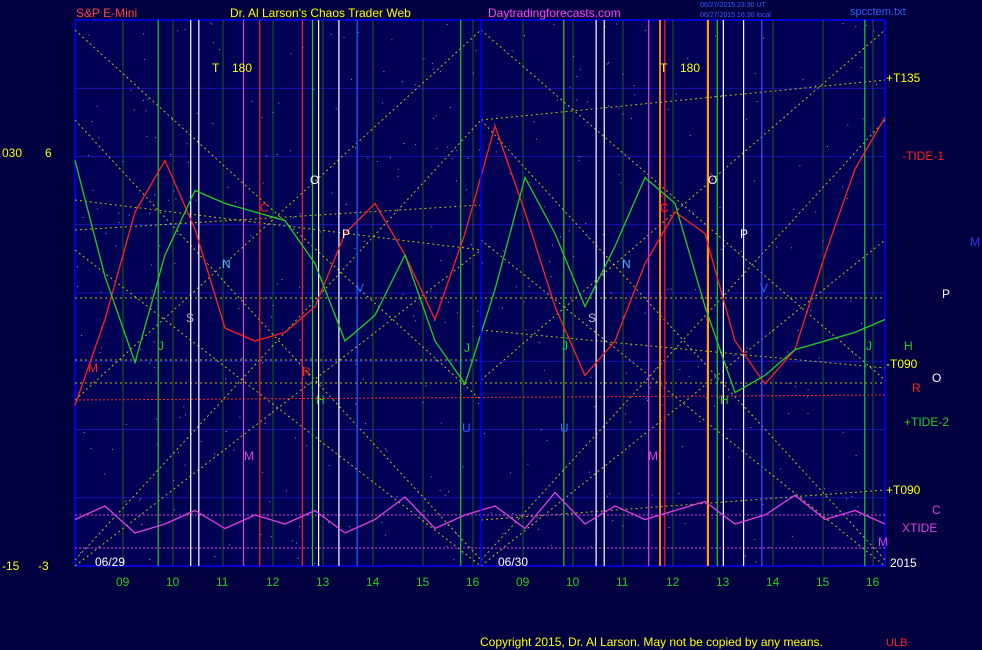 Image resolution: width=982 pixels, height=650 pixels. I want to click on title: S&P E-Mini, so click(106, 13).